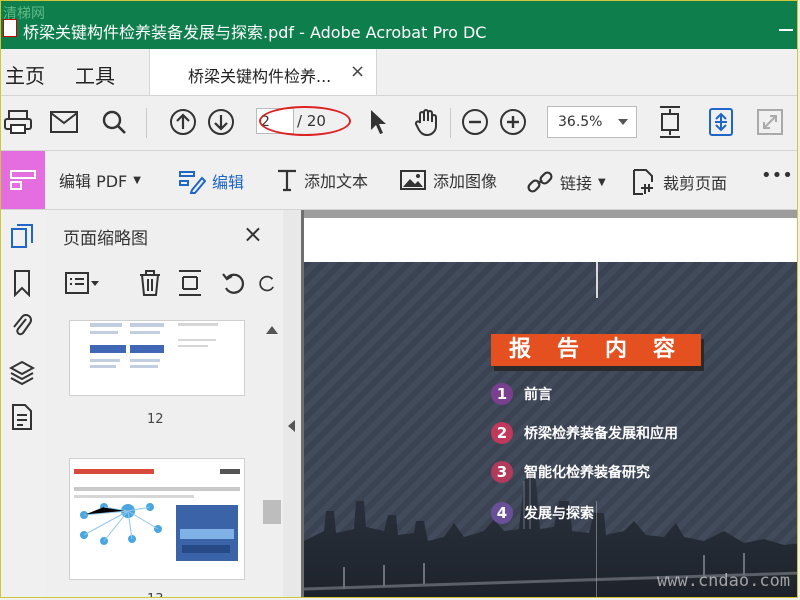 The width and height of the screenshot is (800, 600). Describe the element at coordinates (22, 373) in the screenshot. I see `layers-icon` at that location.